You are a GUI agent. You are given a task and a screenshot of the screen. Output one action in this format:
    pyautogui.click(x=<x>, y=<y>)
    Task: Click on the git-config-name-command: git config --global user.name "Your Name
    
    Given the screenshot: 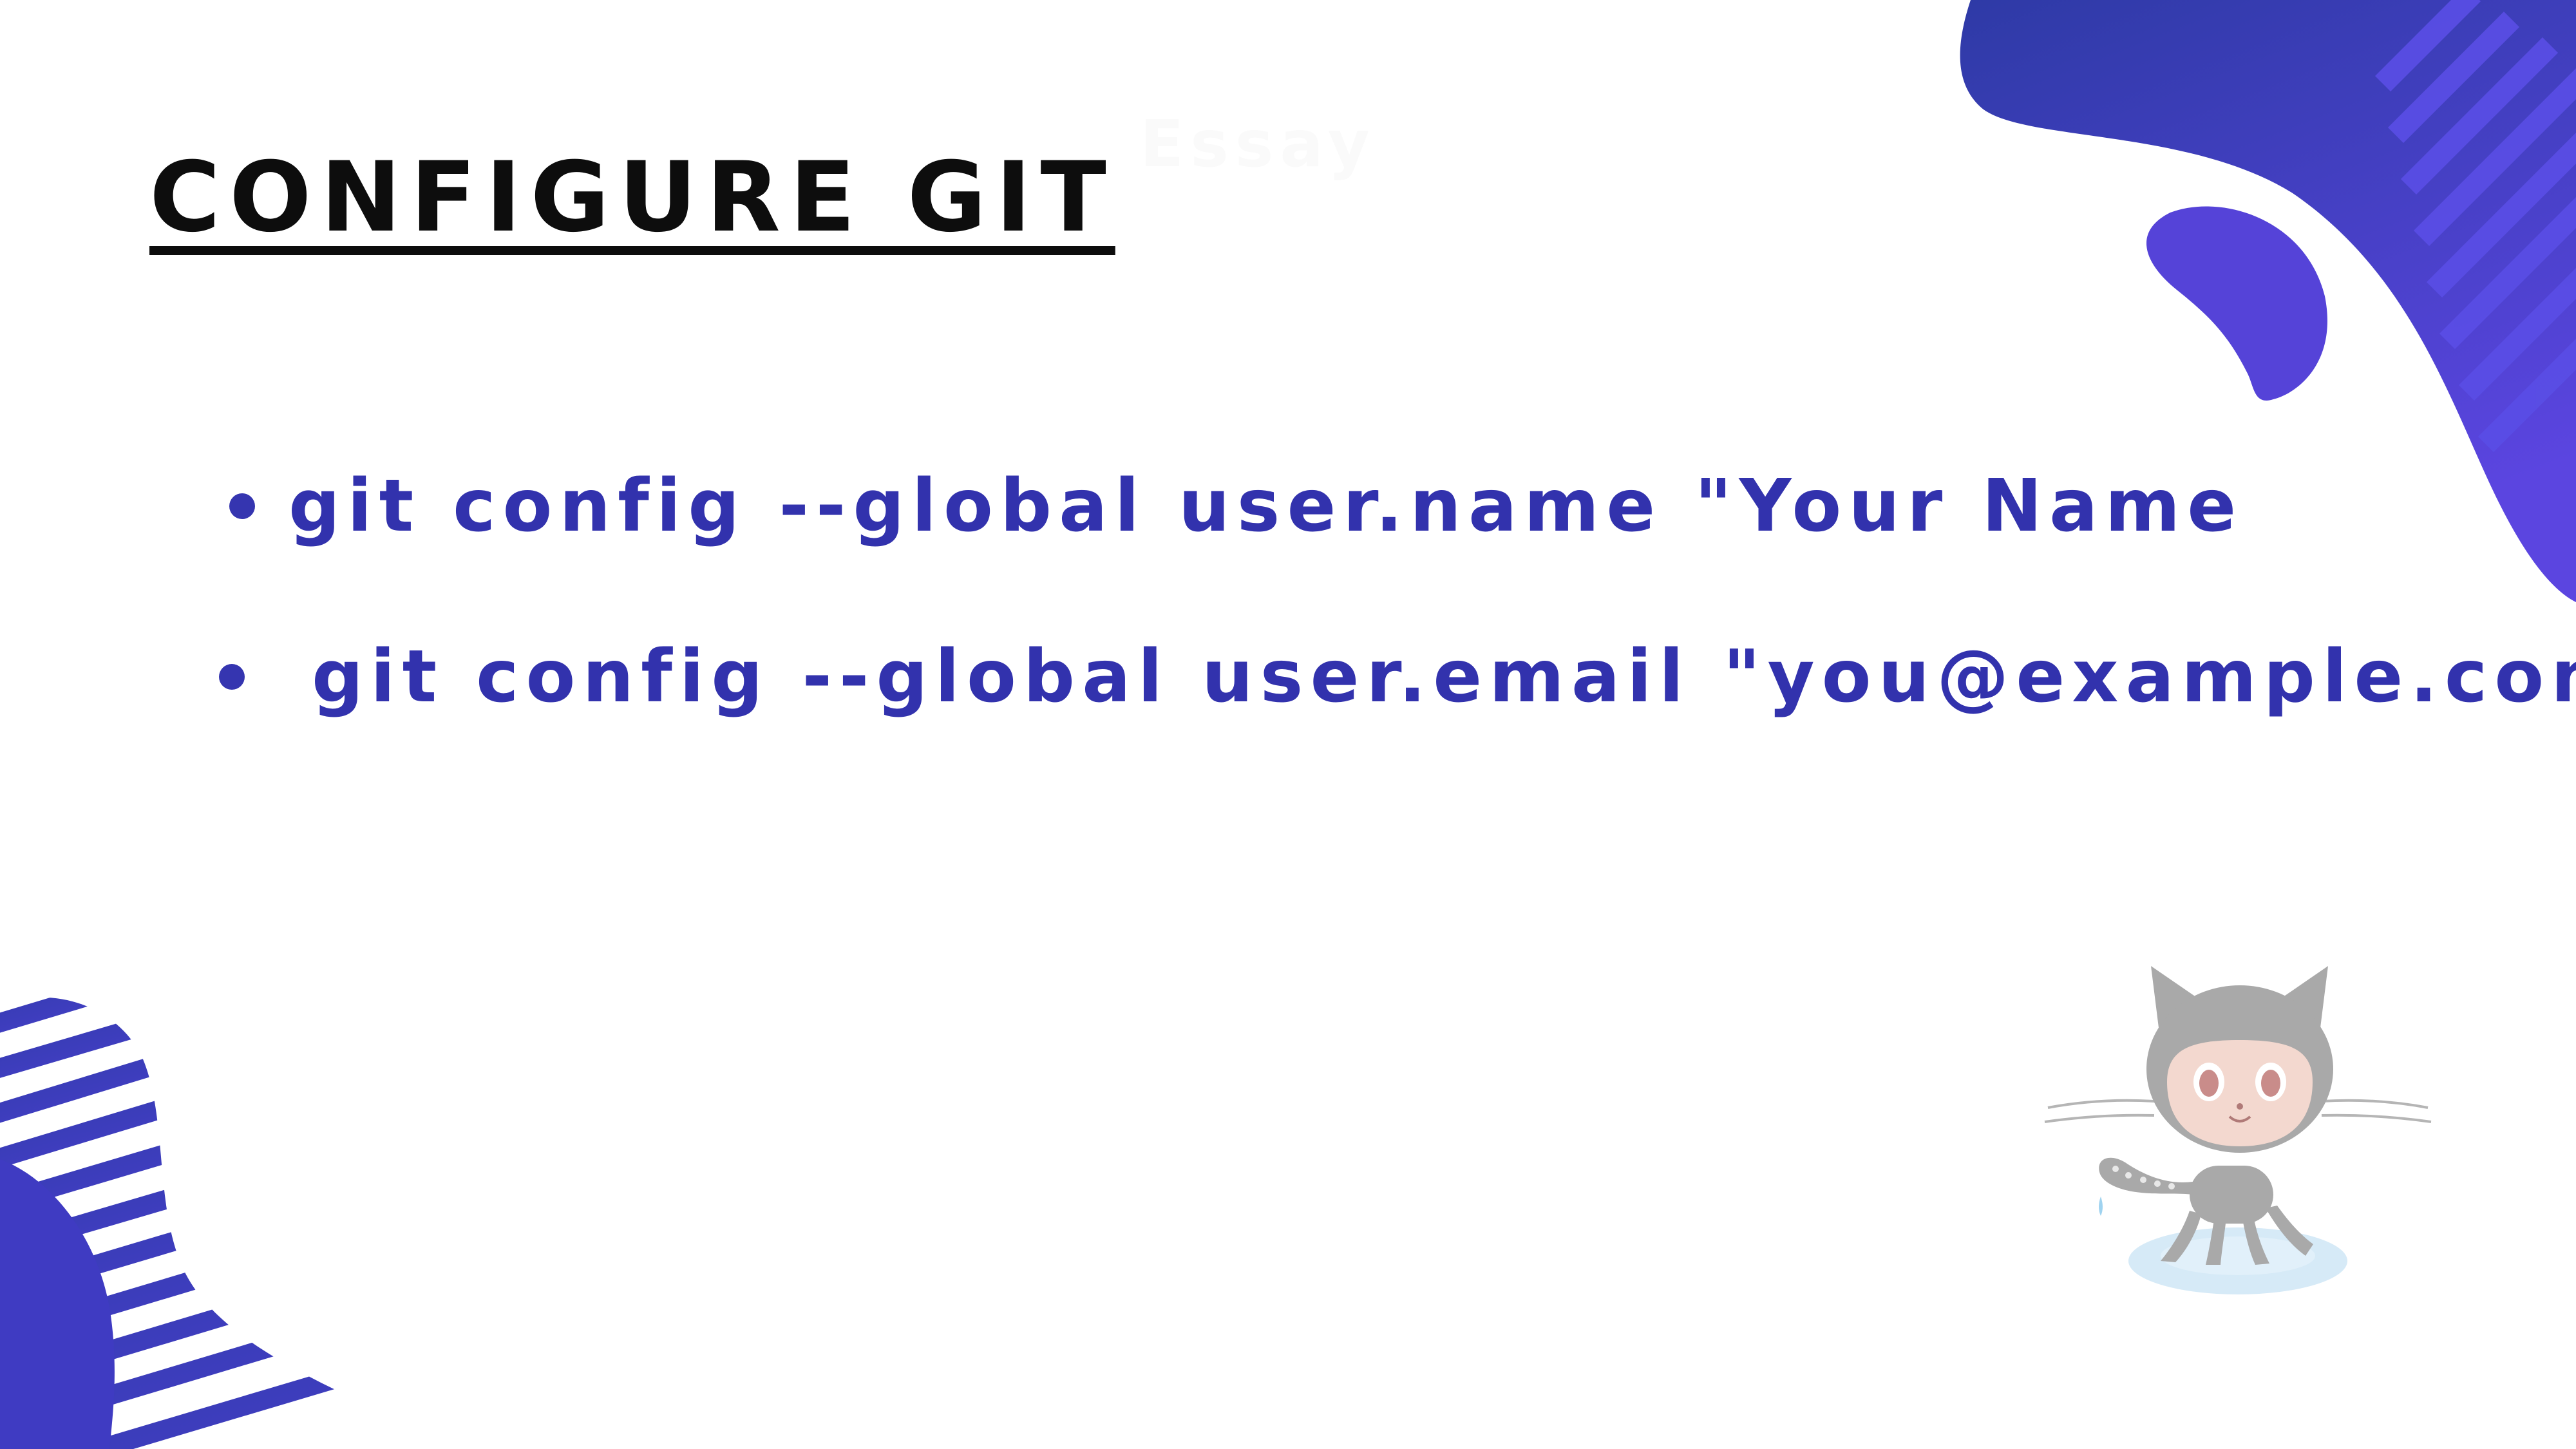 What is the action you would take?
    pyautogui.click(x=1266, y=506)
    